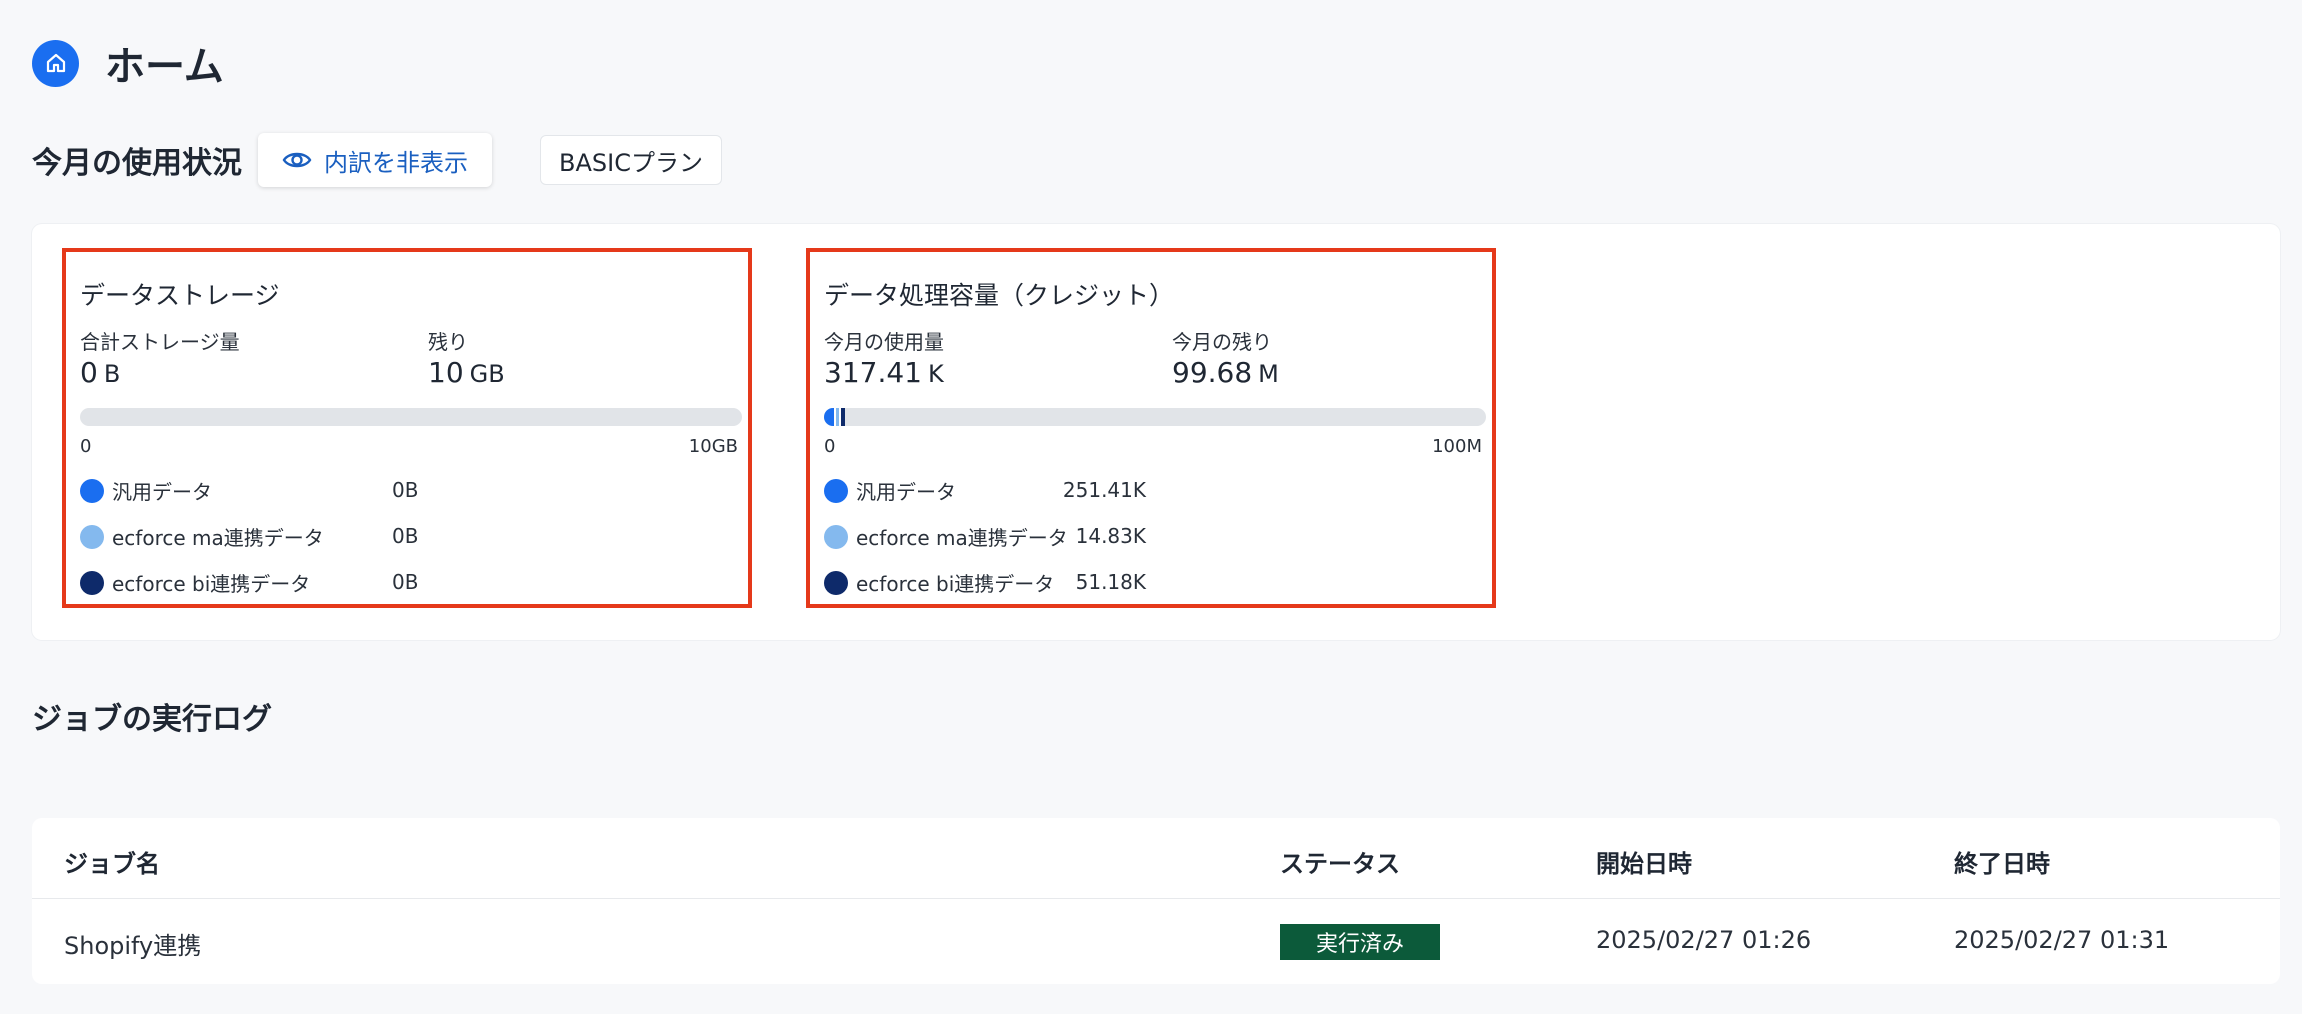 The image size is (2302, 1014). Describe the element at coordinates (829, 417) in the screenshot. I see `credit-fill-general` at that location.